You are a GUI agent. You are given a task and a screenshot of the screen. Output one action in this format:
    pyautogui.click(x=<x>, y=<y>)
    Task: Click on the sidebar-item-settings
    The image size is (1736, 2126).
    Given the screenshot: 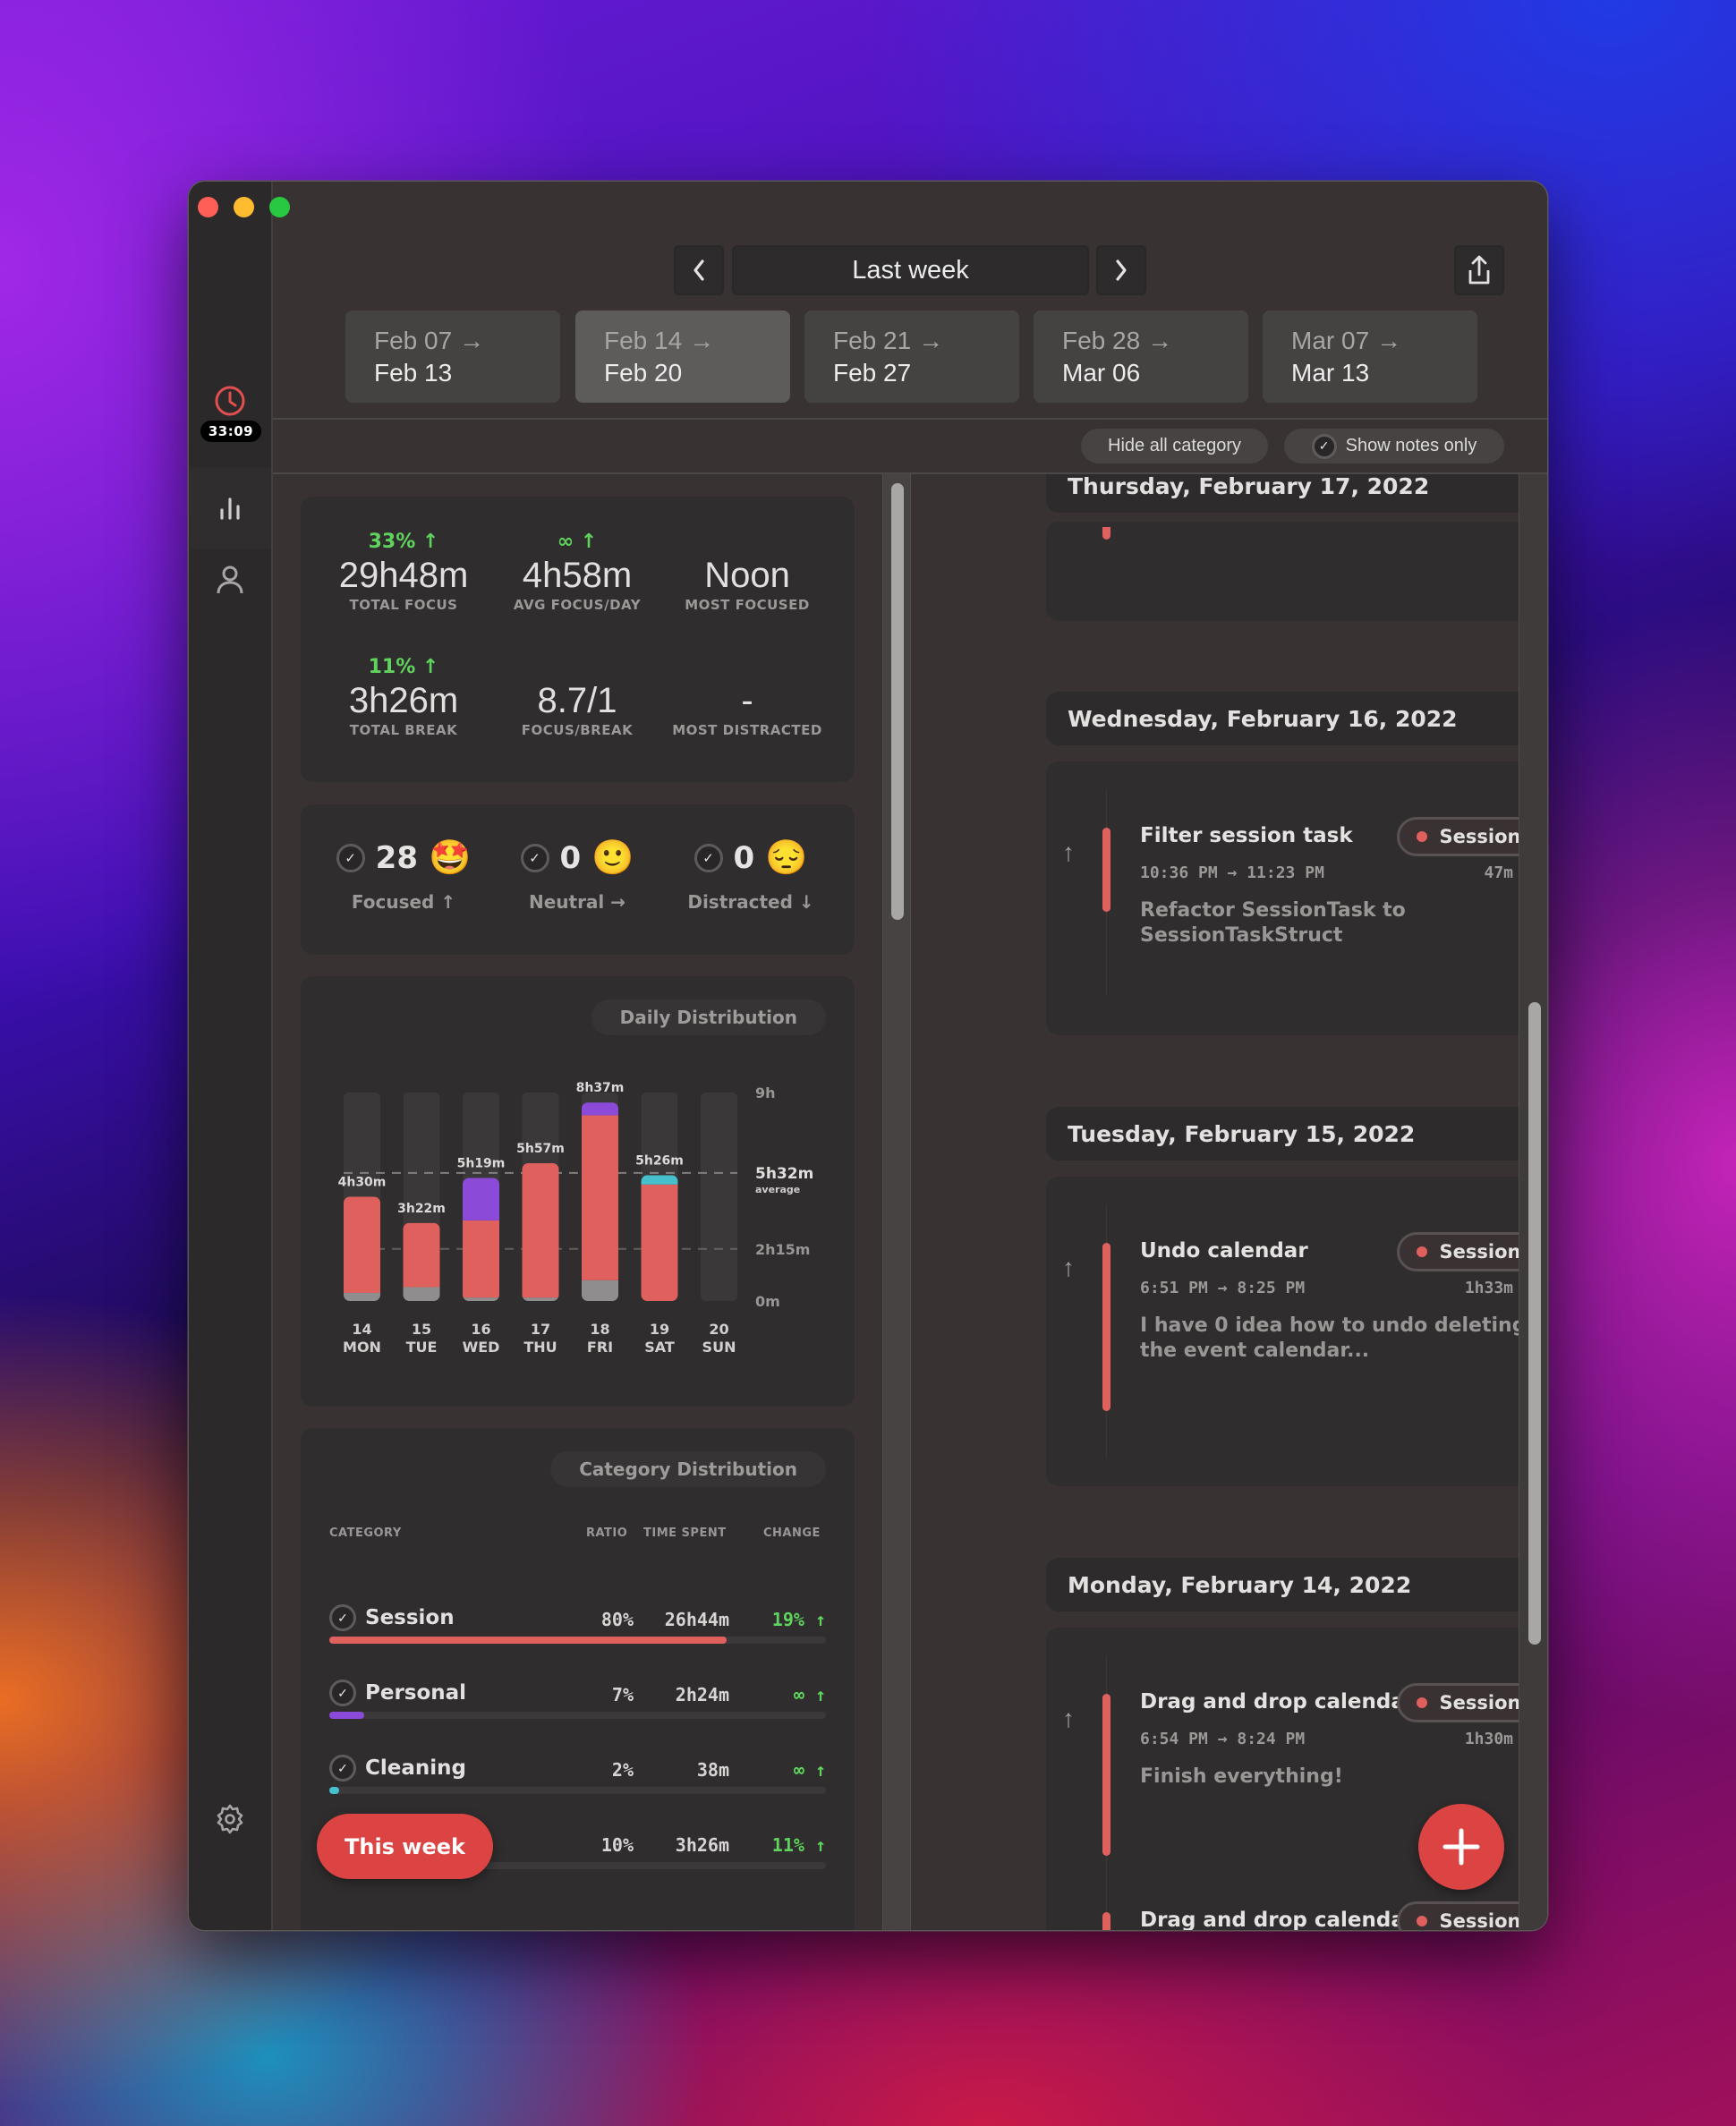 What is the action you would take?
    pyautogui.click(x=230, y=1819)
    